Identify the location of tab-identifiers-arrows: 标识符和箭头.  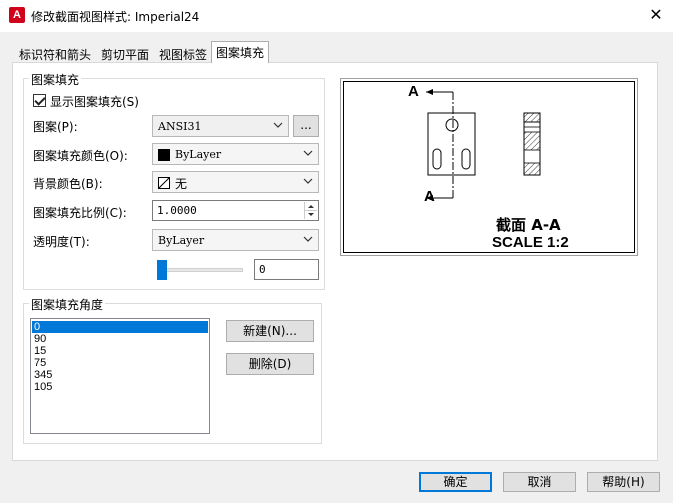
(55, 52).